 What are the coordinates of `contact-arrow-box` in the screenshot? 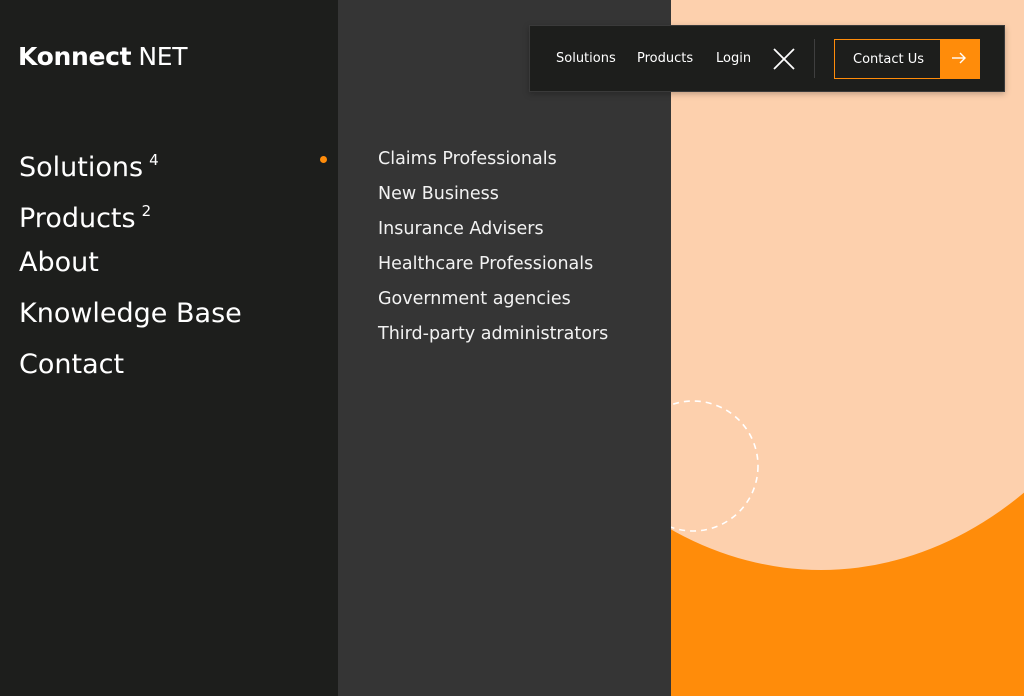 It's located at (960, 59).